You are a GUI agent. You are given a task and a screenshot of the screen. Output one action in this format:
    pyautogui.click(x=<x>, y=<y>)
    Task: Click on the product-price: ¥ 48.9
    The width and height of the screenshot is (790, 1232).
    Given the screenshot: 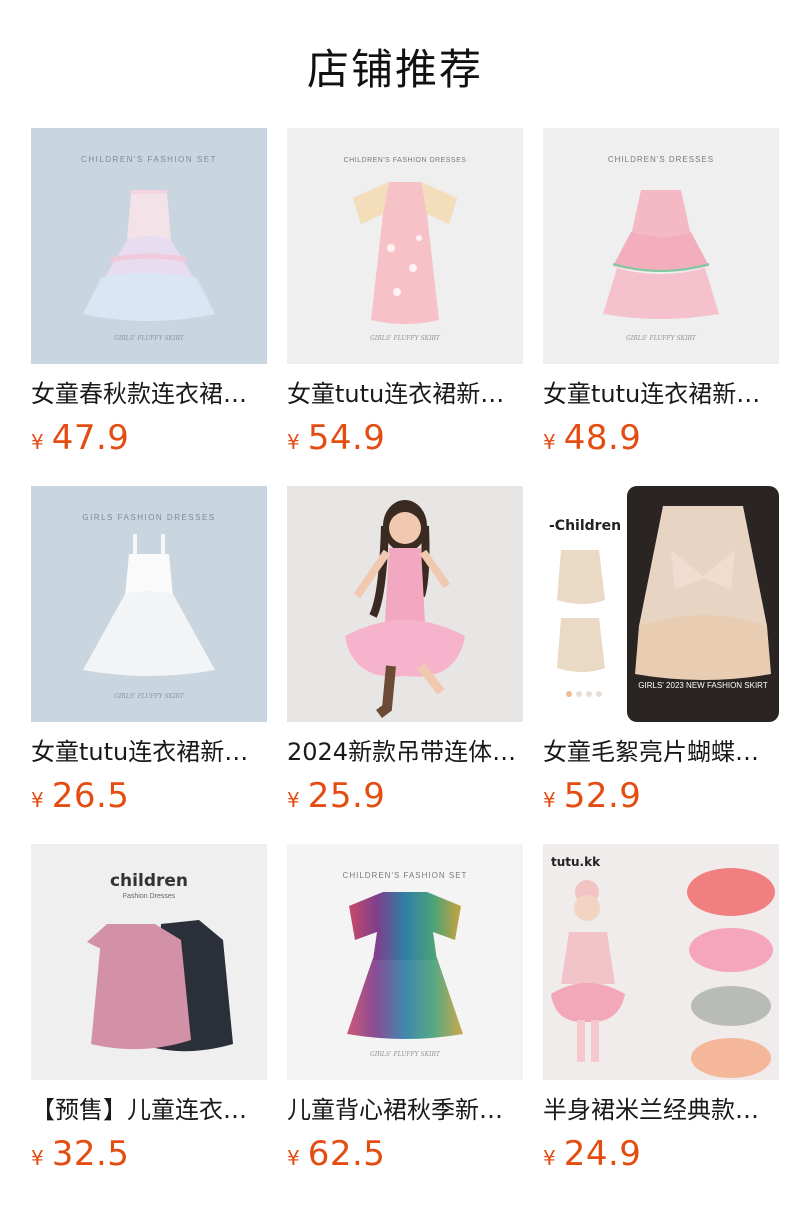 What is the action you would take?
    pyautogui.click(x=661, y=438)
    